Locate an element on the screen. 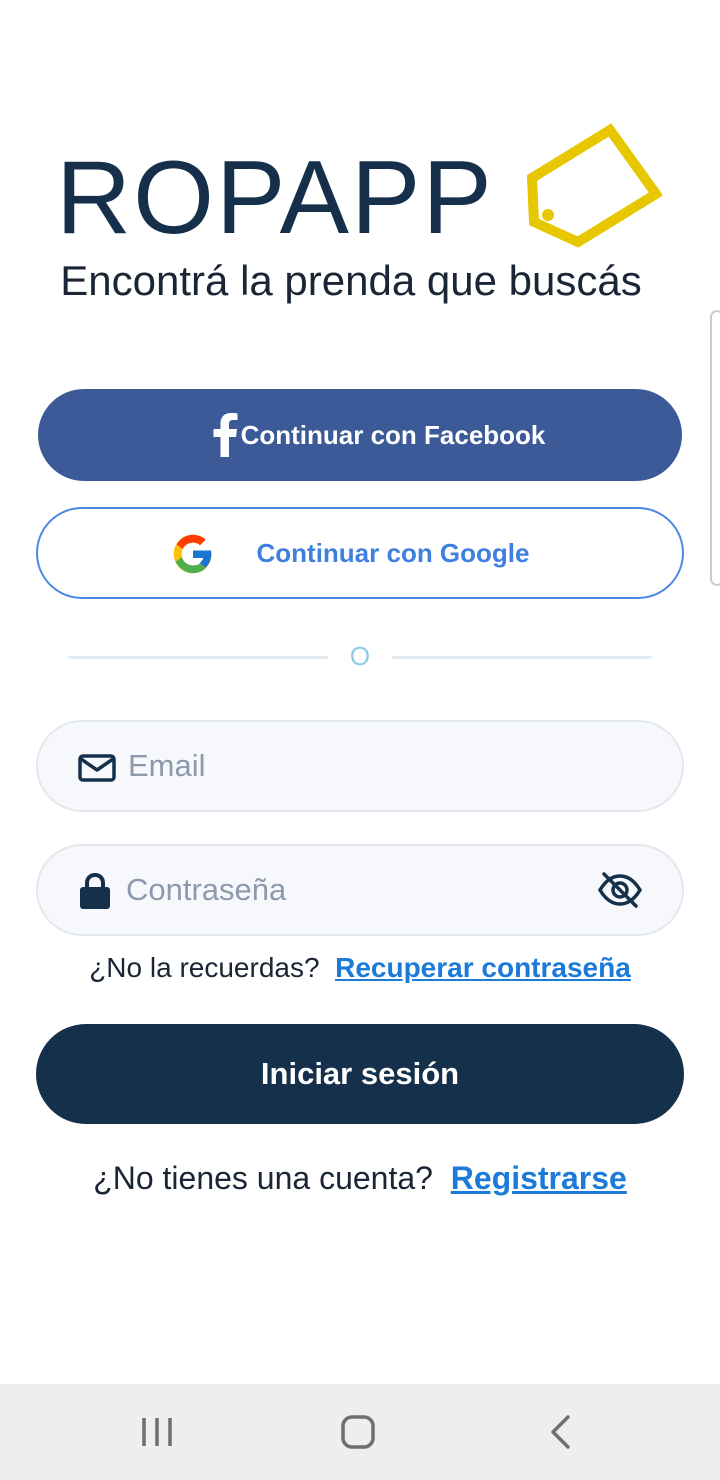  back-icon is located at coordinates (560, 1432).